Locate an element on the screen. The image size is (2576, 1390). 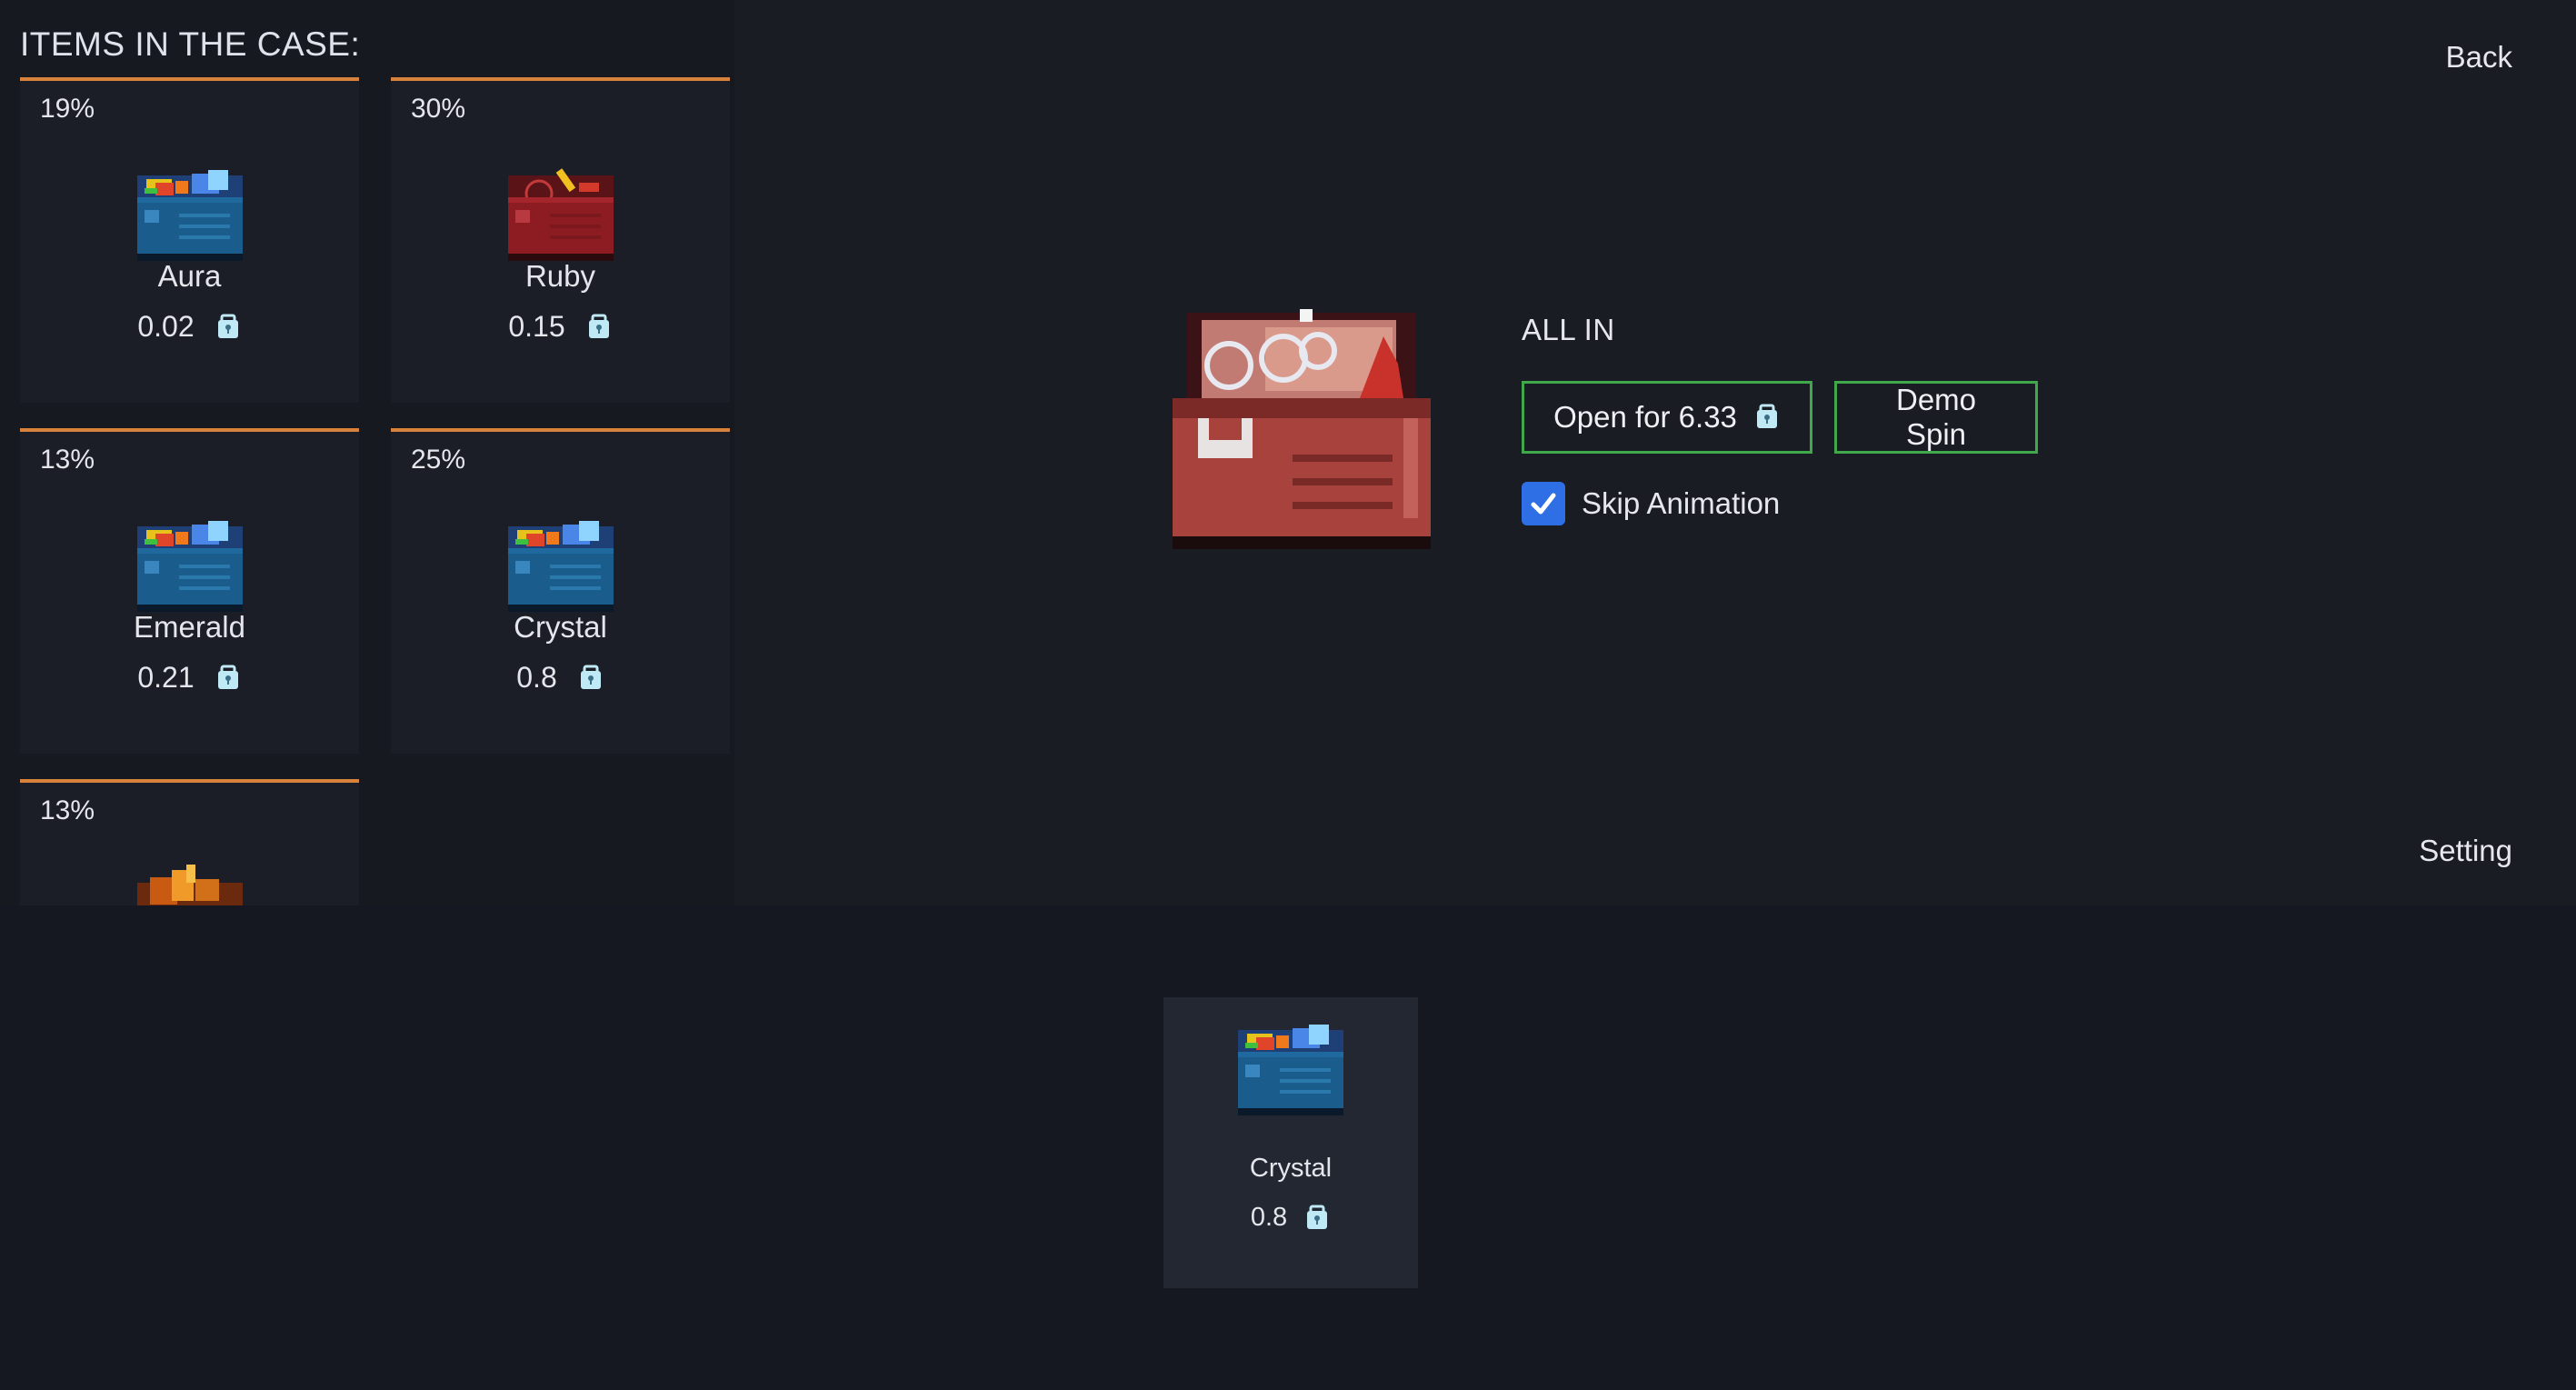
demo-spin-button: Demo Spin is located at coordinates (1936, 418).